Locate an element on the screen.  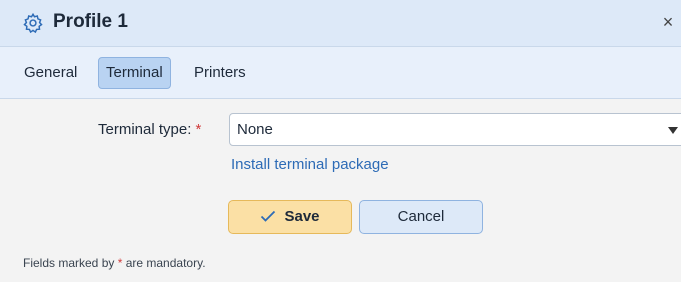
save-button: Save is located at coordinates (290, 217).